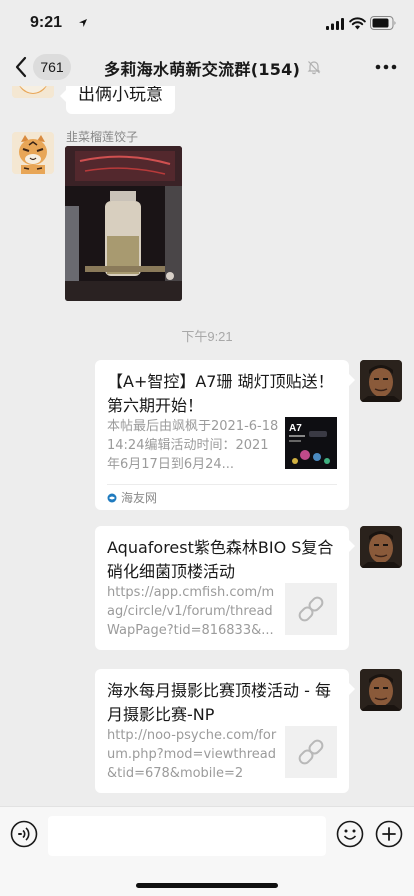 Image resolution: width=414 pixels, height=896 pixels. I want to click on chat-header: 761 多莉海水萌新交流群(154), so click(207, 67).